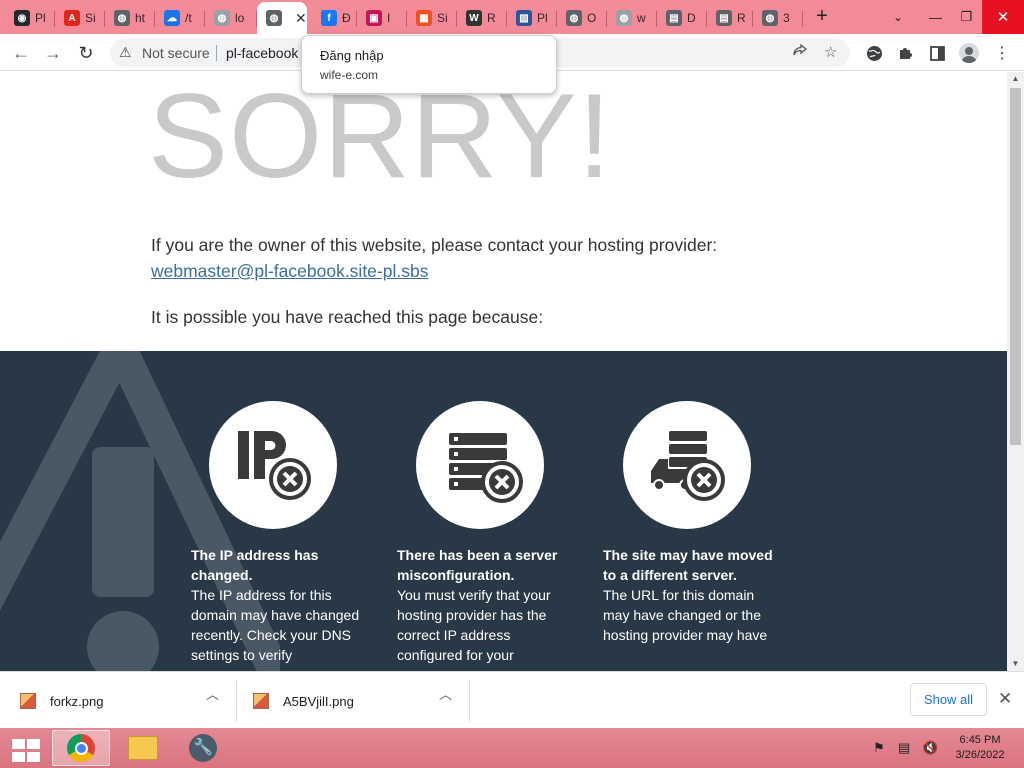 The width and height of the screenshot is (1024, 768). Describe the element at coordinates (935, 17) in the screenshot. I see `minimize-button: —` at that location.